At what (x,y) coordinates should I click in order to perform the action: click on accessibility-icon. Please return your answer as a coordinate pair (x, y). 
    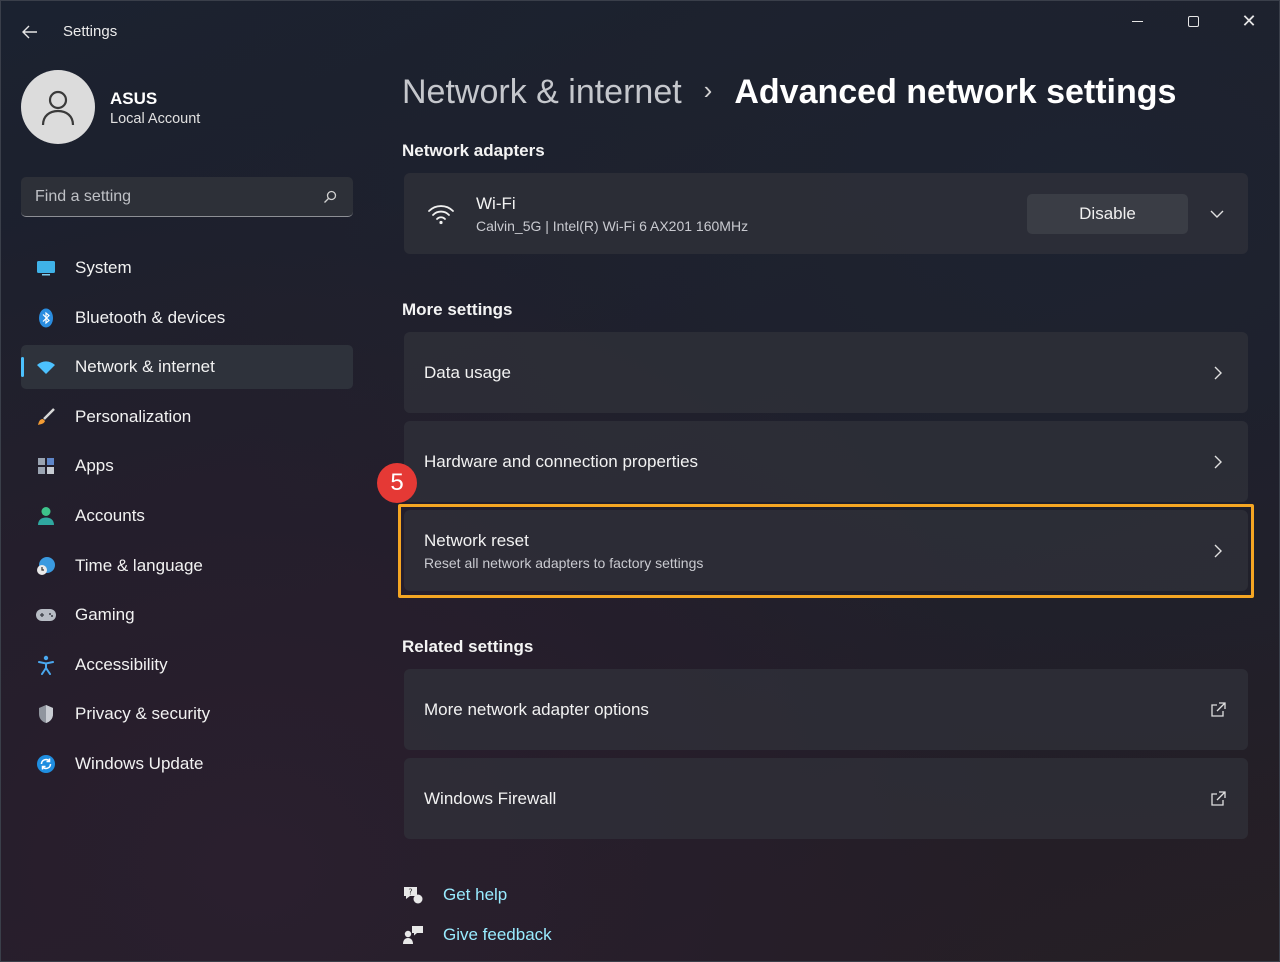
    Looking at the image, I should click on (46, 665).